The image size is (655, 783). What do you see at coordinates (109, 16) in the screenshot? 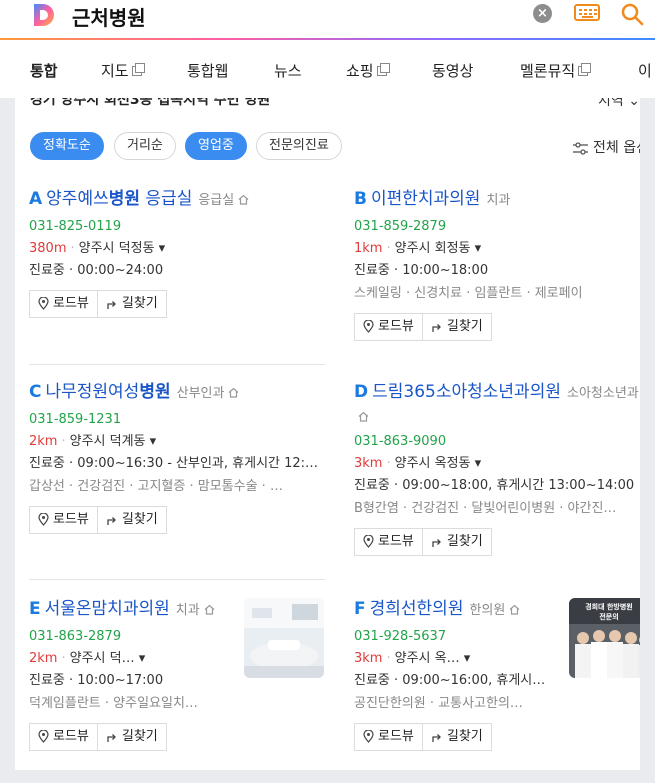
I see `search-input: 근처병원` at bounding box center [109, 16].